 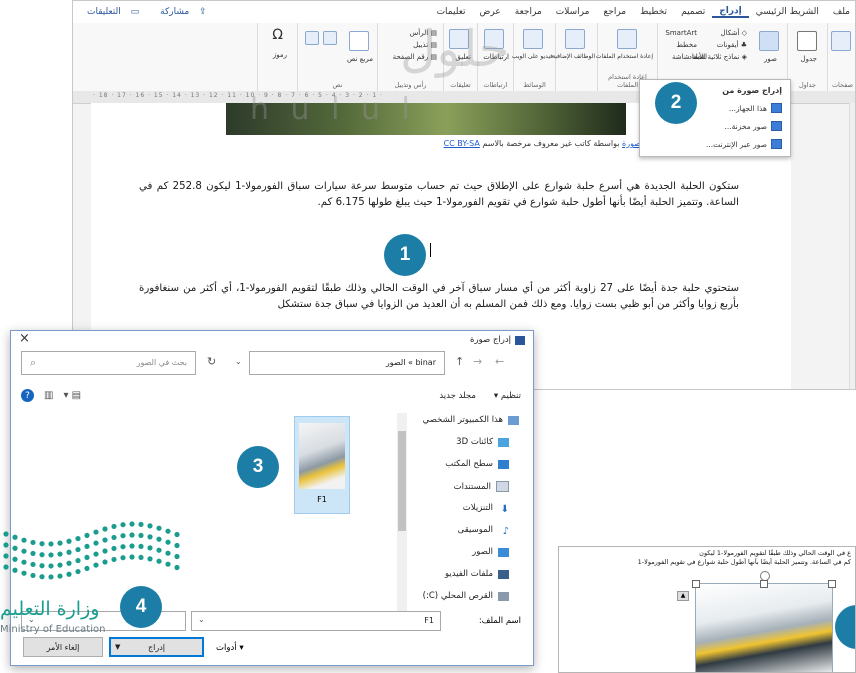 What do you see at coordinates (466, 596) in the screenshot?
I see `nav-item-local-disk: القرص المحلي (C:)` at bounding box center [466, 596].